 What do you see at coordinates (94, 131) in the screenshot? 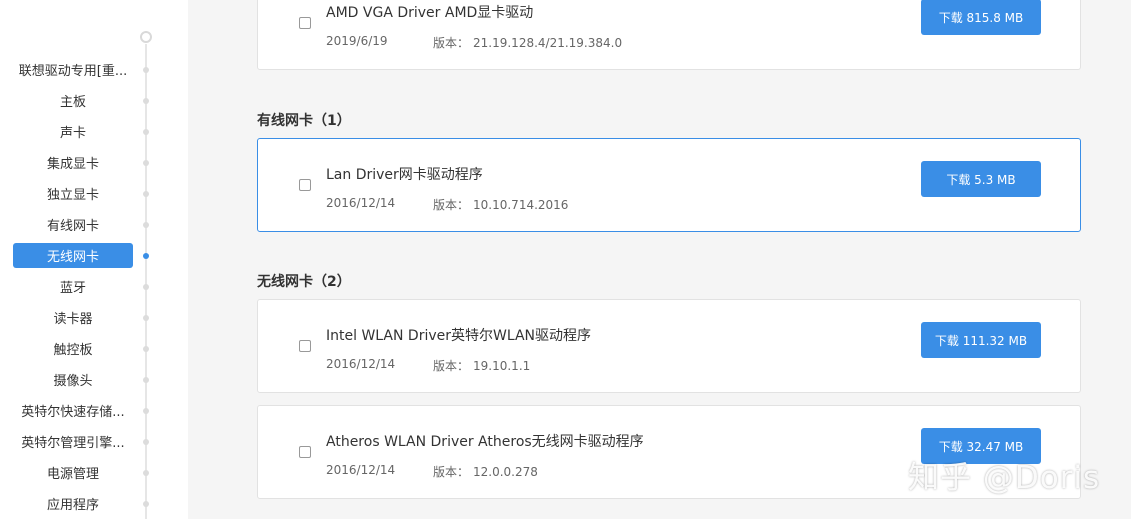
I see `sidebar-item-sound-card: 声卡` at bounding box center [94, 131].